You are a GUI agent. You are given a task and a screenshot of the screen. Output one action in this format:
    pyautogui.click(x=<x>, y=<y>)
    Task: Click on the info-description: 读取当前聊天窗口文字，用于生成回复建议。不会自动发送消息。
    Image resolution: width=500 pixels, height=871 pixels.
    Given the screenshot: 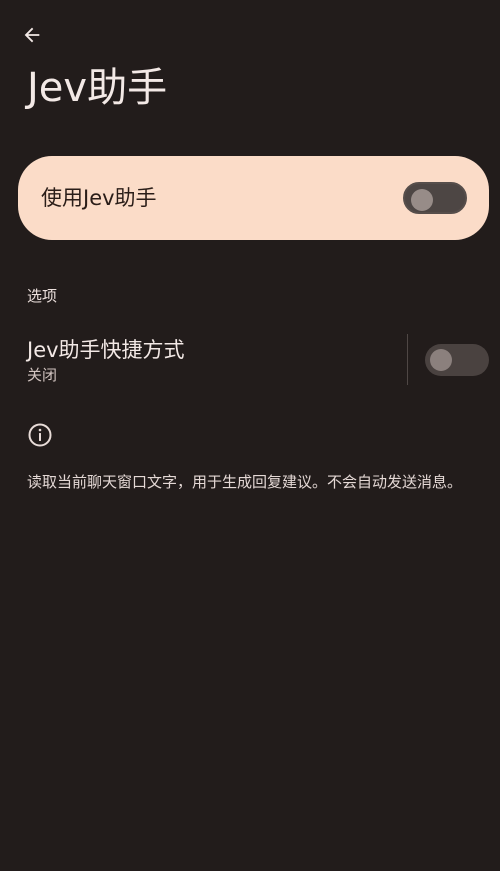 What is the action you would take?
    pyautogui.click(x=245, y=482)
    